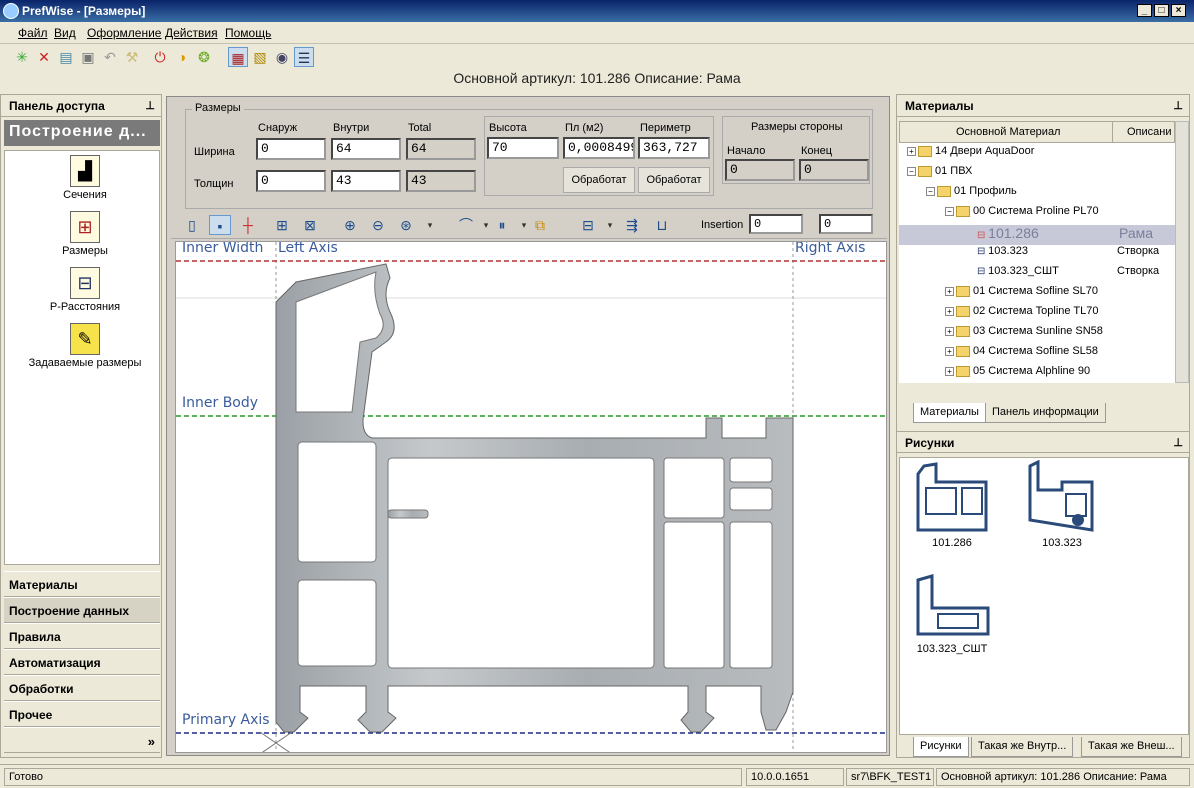 The height and width of the screenshot is (788, 1194). Describe the element at coordinates (44, 57) in the screenshot. I see `delete-icon: ✕` at that location.